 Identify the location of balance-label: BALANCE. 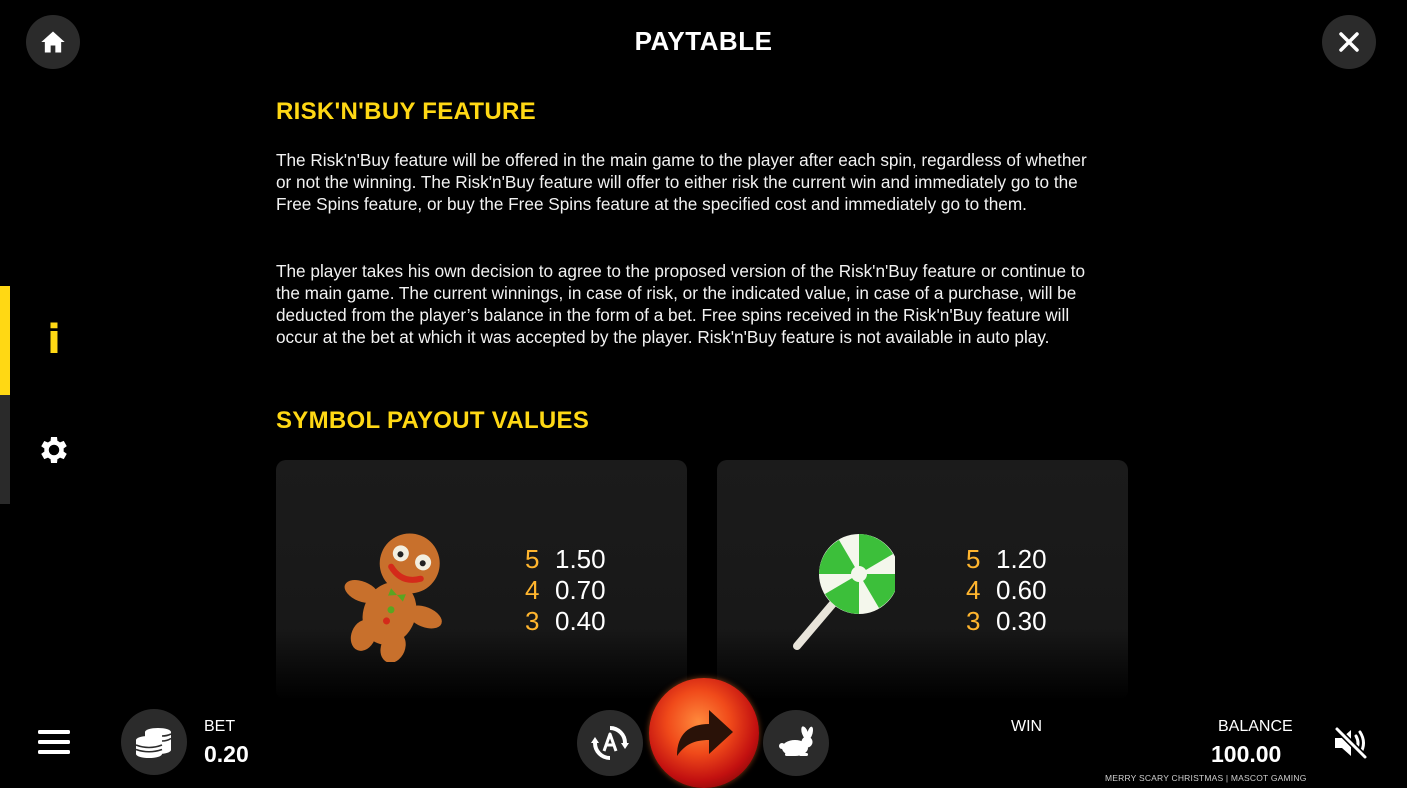
(1255, 726).